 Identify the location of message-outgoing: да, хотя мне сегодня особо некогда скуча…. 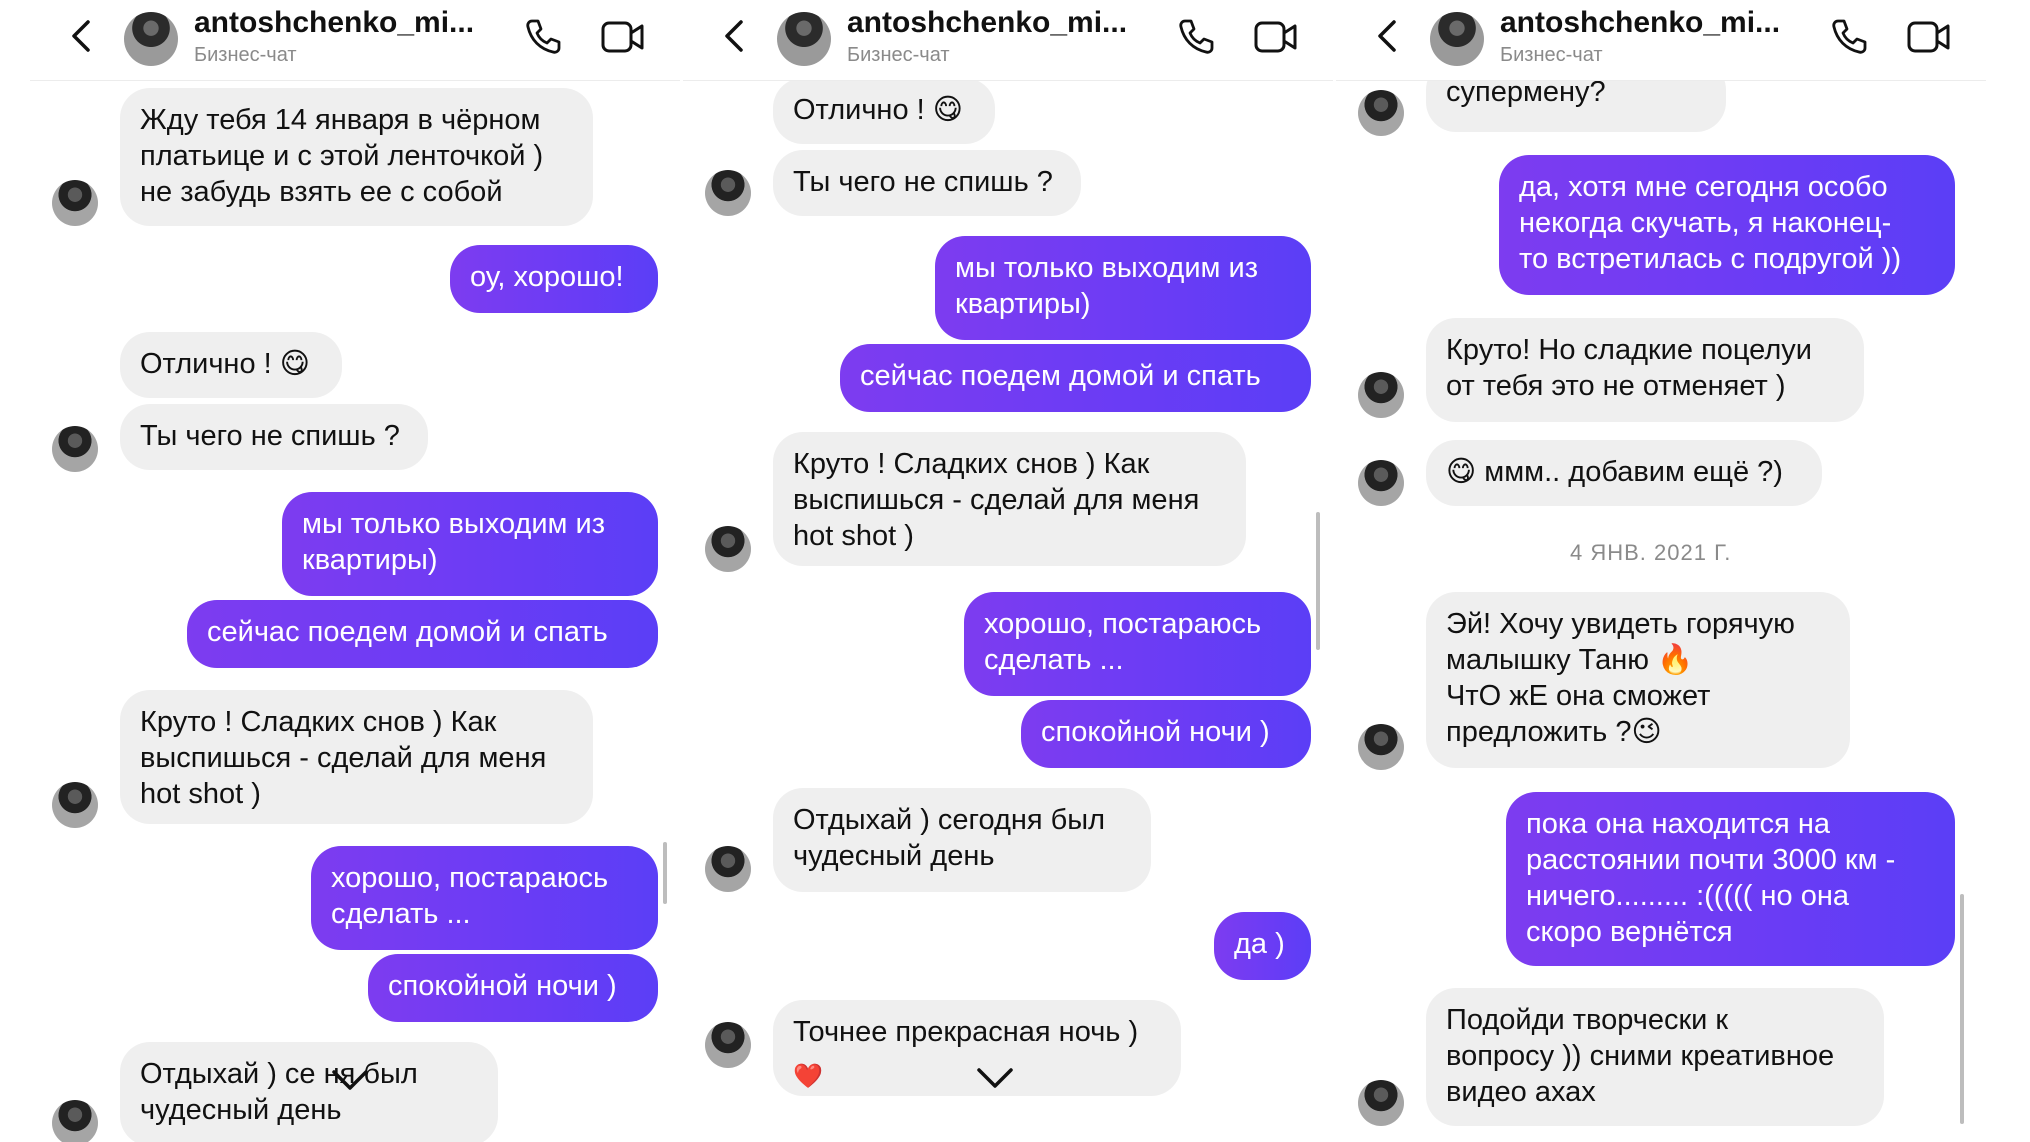
(1727, 225).